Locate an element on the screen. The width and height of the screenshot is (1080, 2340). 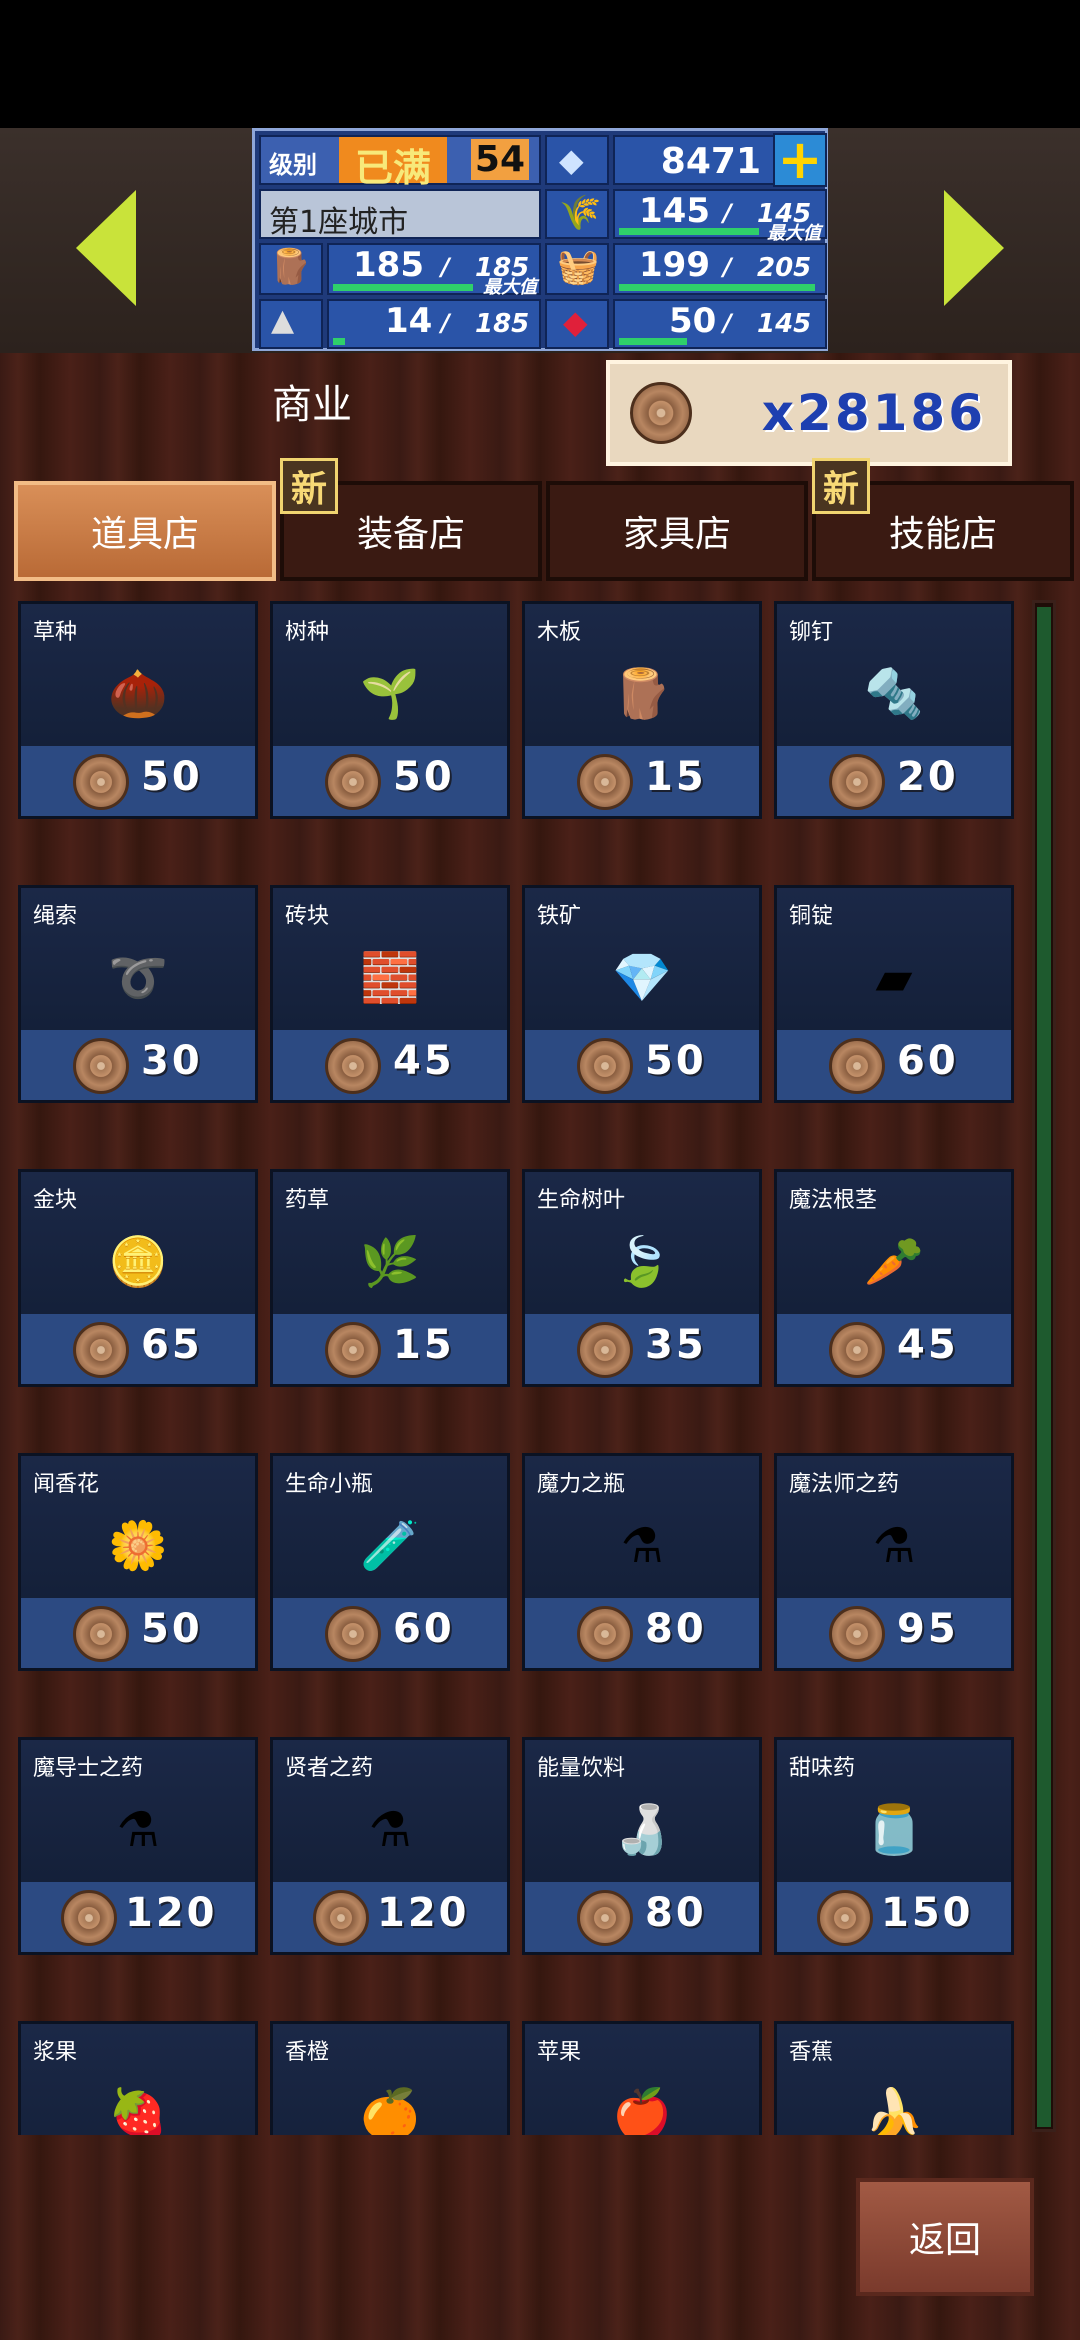
shop-item-card: 魔法根茎 🥕 45 is located at coordinates (894, 1278).